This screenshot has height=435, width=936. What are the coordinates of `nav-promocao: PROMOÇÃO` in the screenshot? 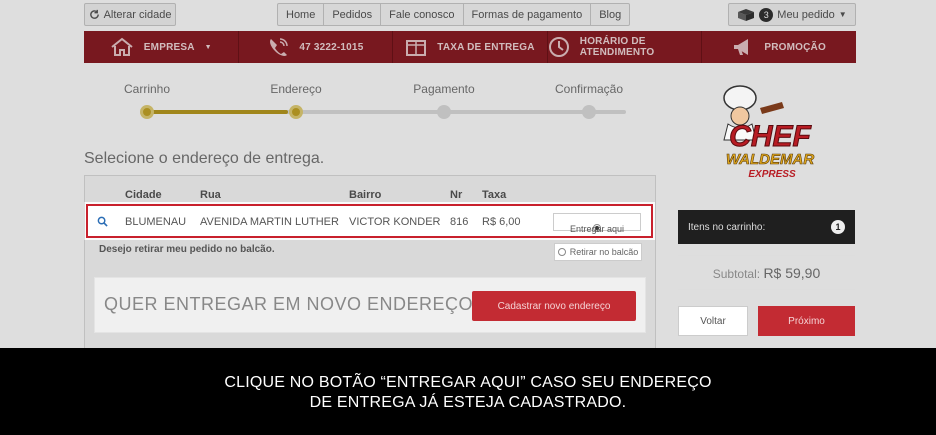 It's located at (779, 47).